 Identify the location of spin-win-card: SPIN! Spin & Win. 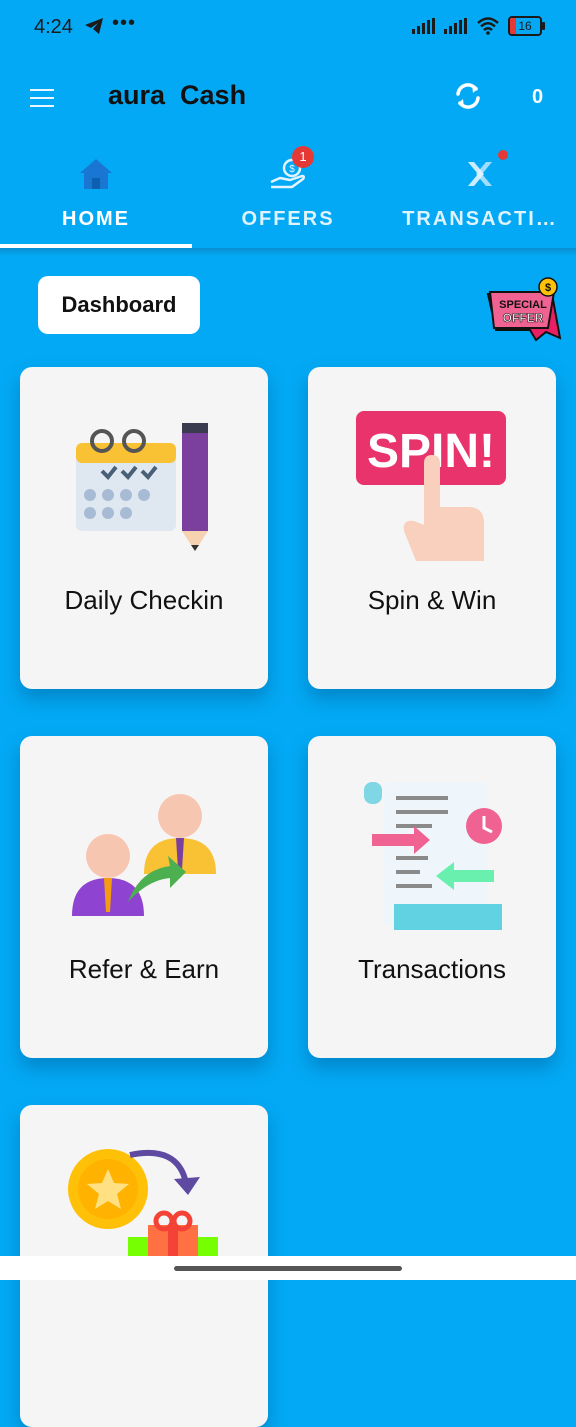
(432, 528).